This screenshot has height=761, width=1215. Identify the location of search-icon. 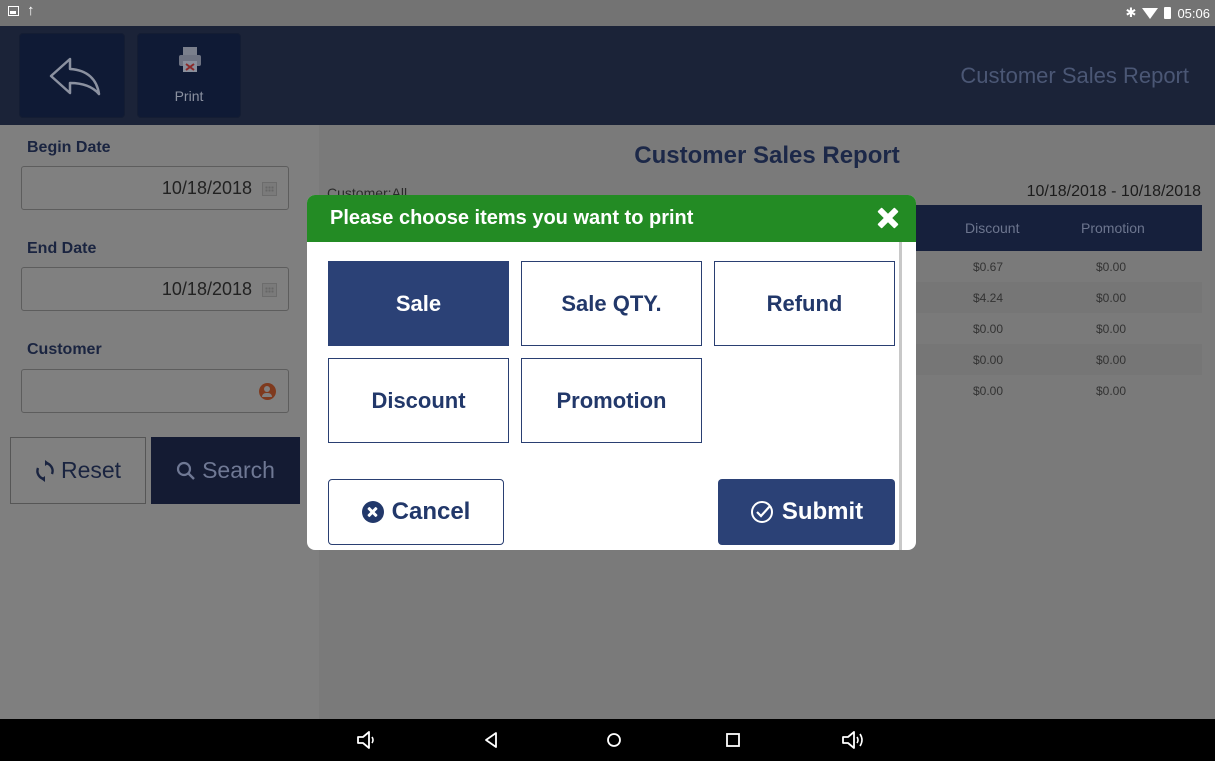
(185, 470).